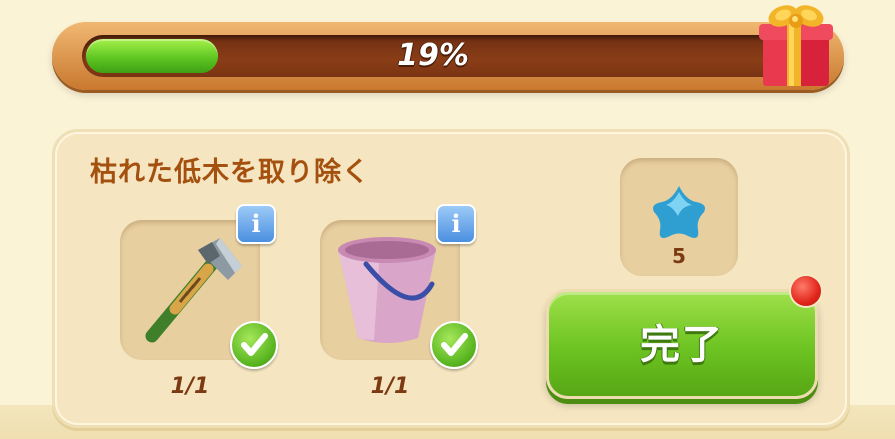 This screenshot has width=895, height=439. I want to click on gift-box-icon, so click(797, 46).